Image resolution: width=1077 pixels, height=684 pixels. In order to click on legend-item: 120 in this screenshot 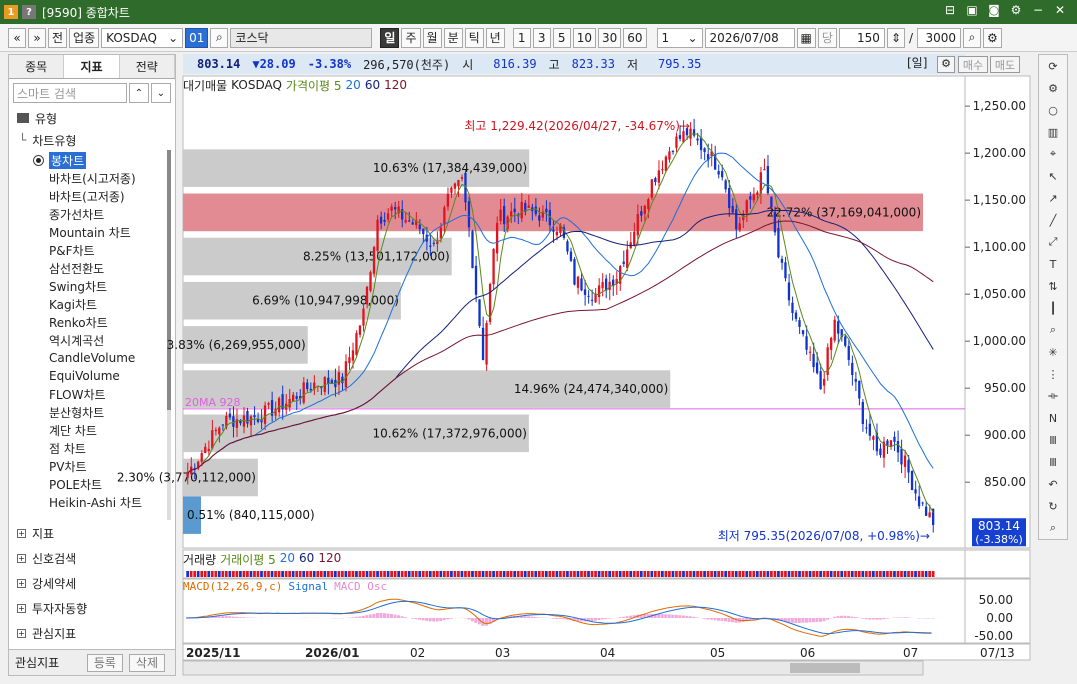, I will do `click(395, 85)`.